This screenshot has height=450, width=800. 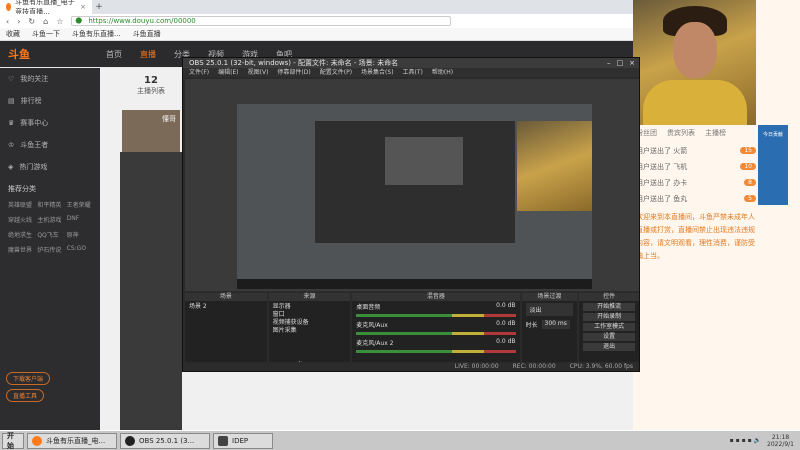 What do you see at coordinates (226, 307) in the screenshot?
I see `scene-item: 场景 2` at bounding box center [226, 307].